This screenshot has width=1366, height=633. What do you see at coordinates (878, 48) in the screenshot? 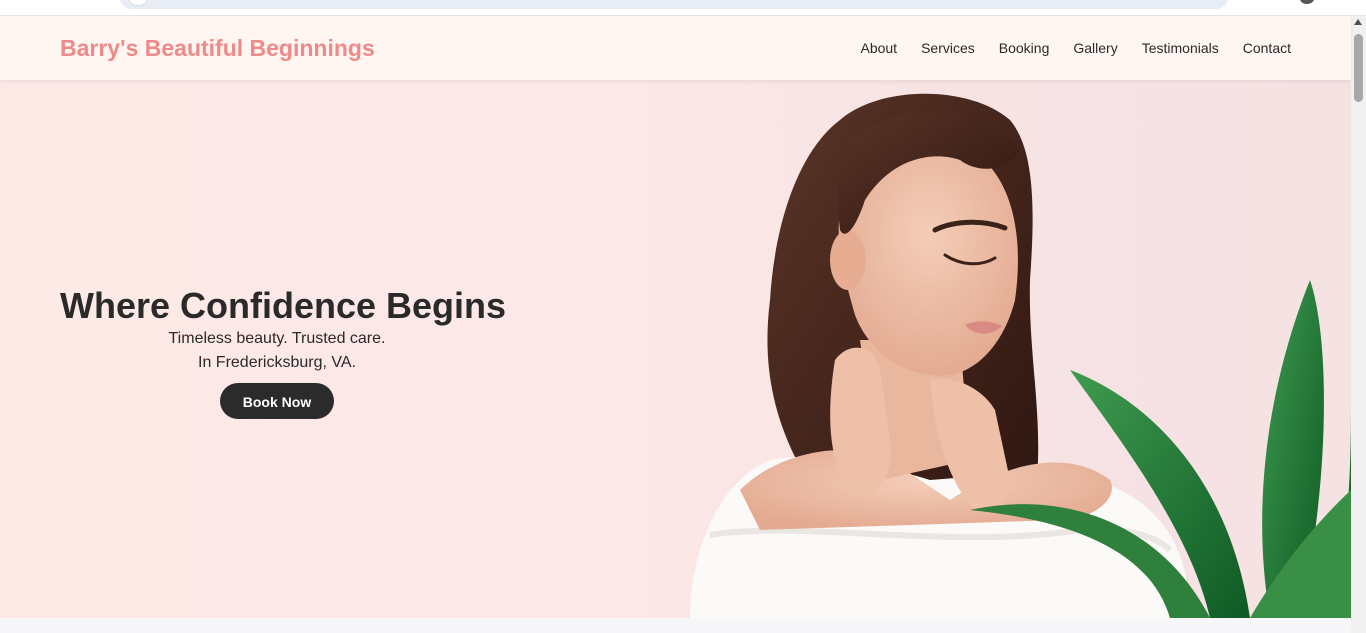
I see `nav-about: About` at bounding box center [878, 48].